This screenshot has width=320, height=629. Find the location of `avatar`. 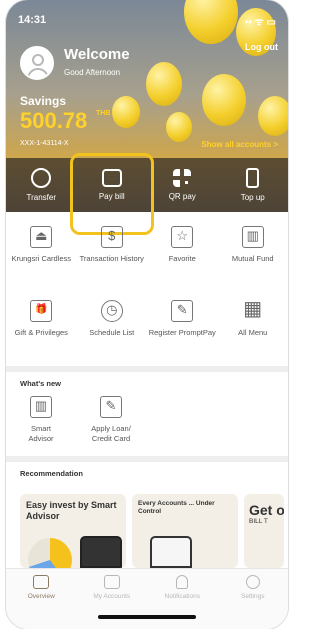

avatar is located at coordinates (37, 63).